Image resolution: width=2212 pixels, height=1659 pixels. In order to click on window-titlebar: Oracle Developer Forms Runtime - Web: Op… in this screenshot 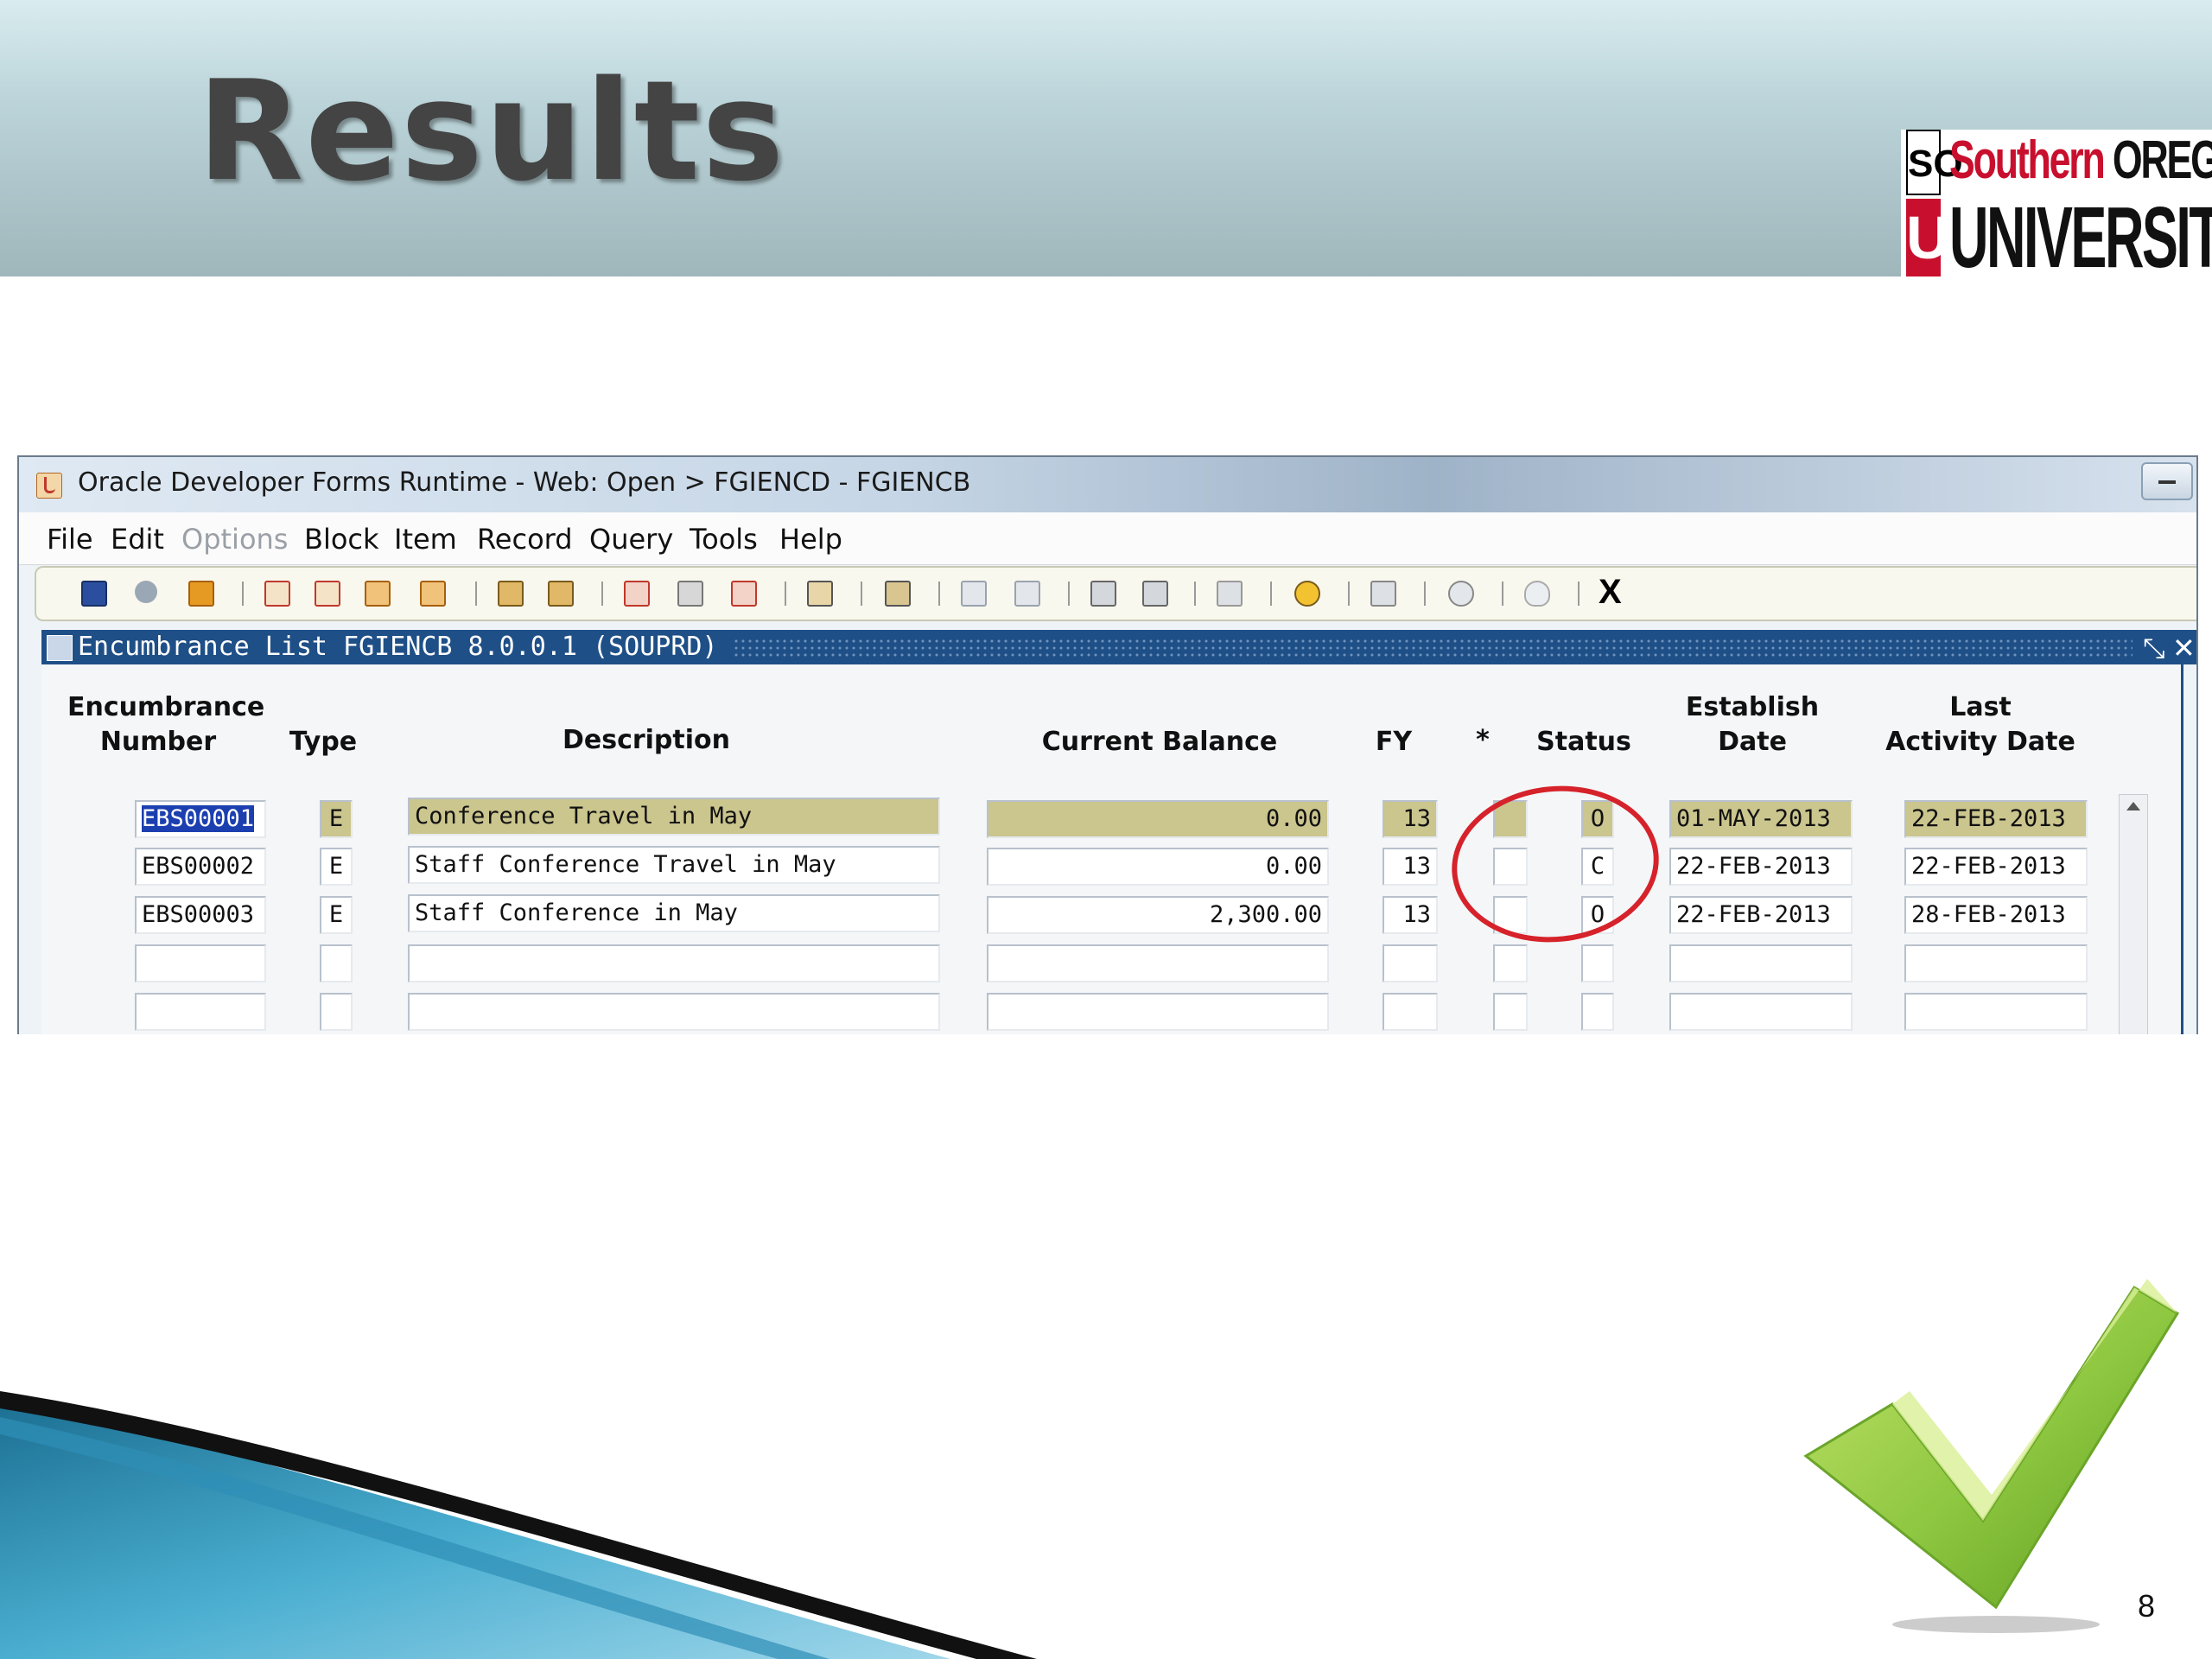, I will do `click(1107, 484)`.